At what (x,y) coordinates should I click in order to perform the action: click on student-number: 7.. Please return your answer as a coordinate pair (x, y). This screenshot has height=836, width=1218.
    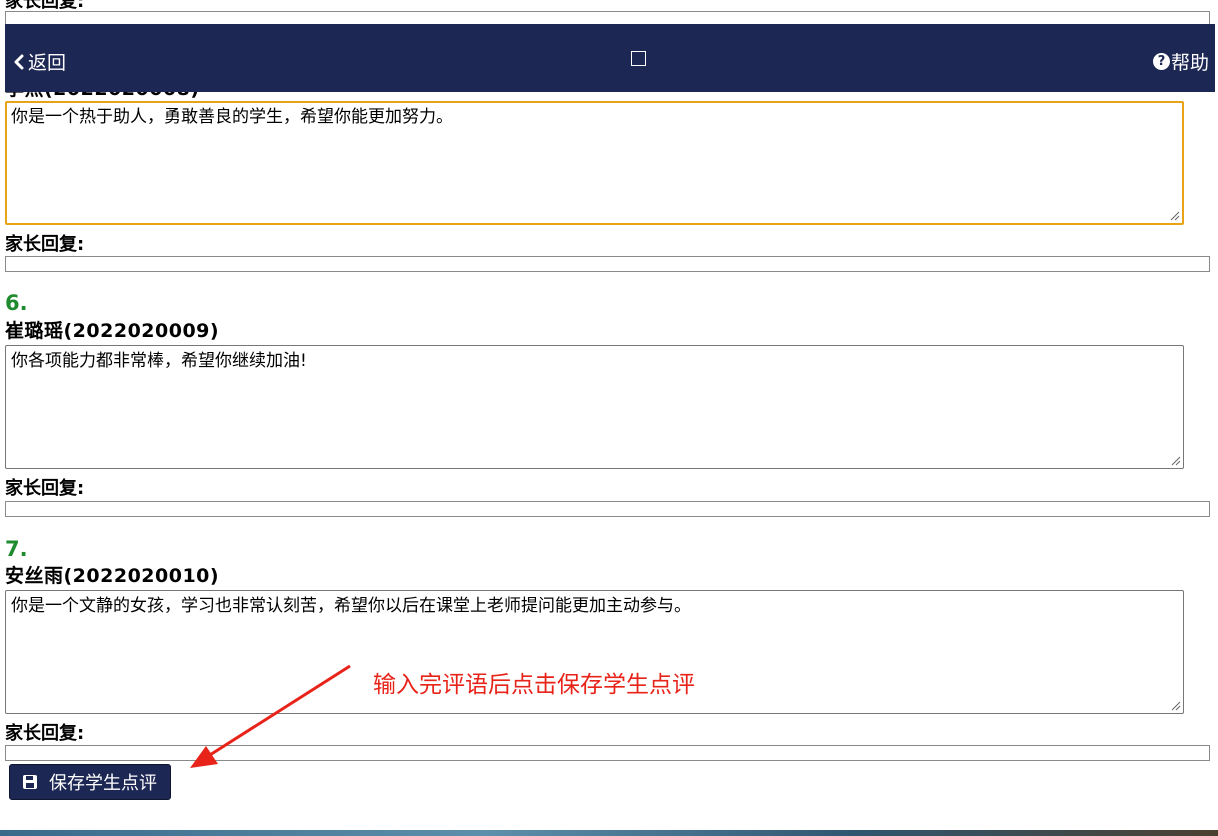
    Looking at the image, I should click on (16, 549).